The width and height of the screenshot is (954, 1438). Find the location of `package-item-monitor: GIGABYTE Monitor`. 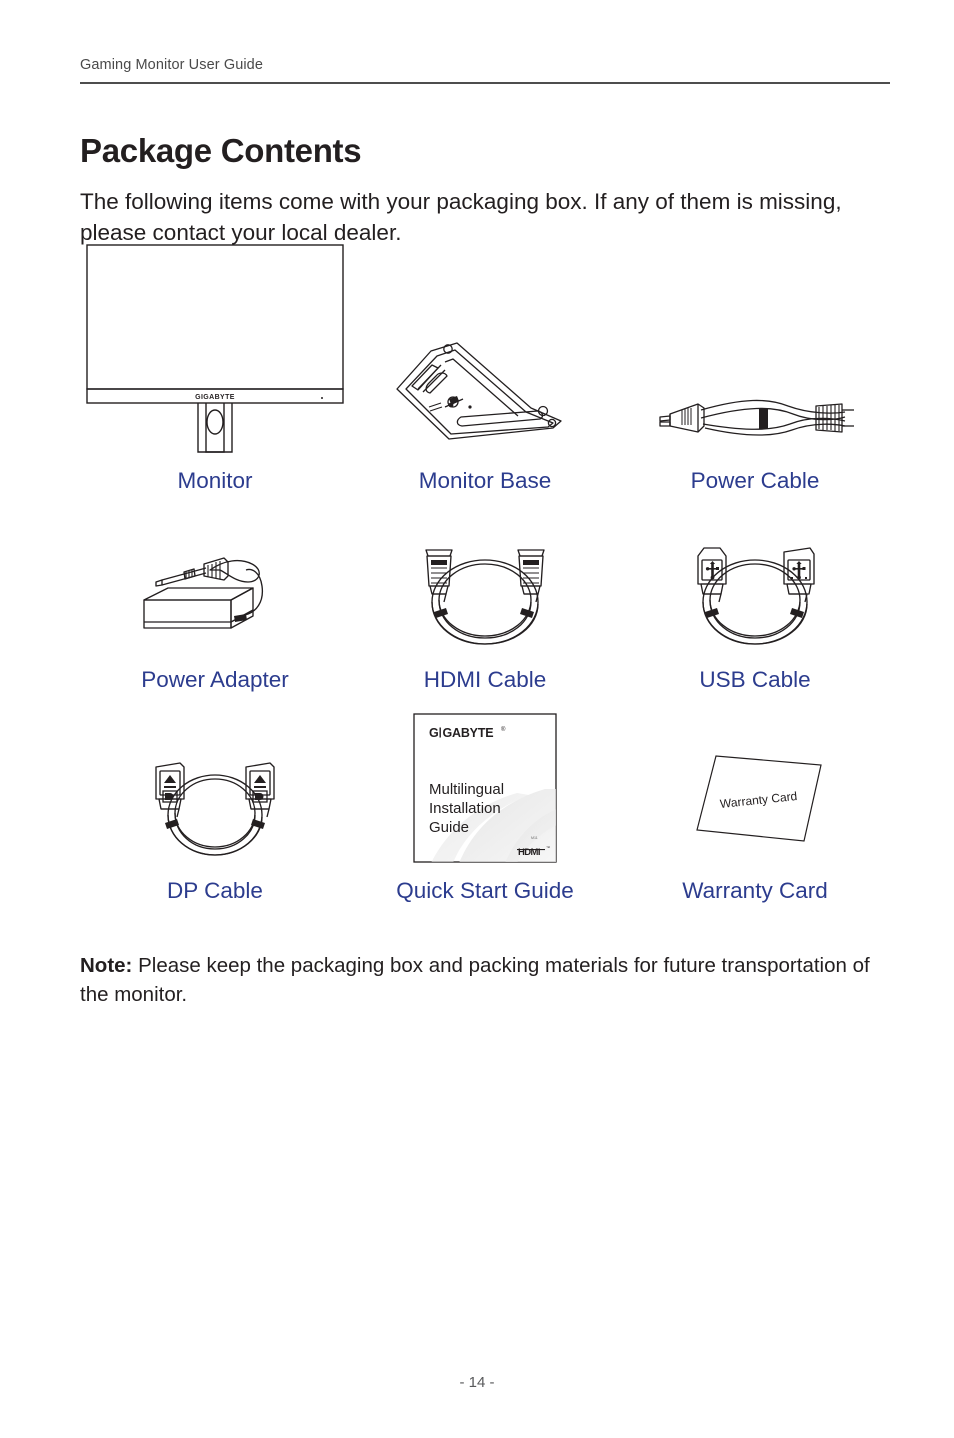

package-item-monitor: GIGABYTE Monitor is located at coordinates (215, 372).